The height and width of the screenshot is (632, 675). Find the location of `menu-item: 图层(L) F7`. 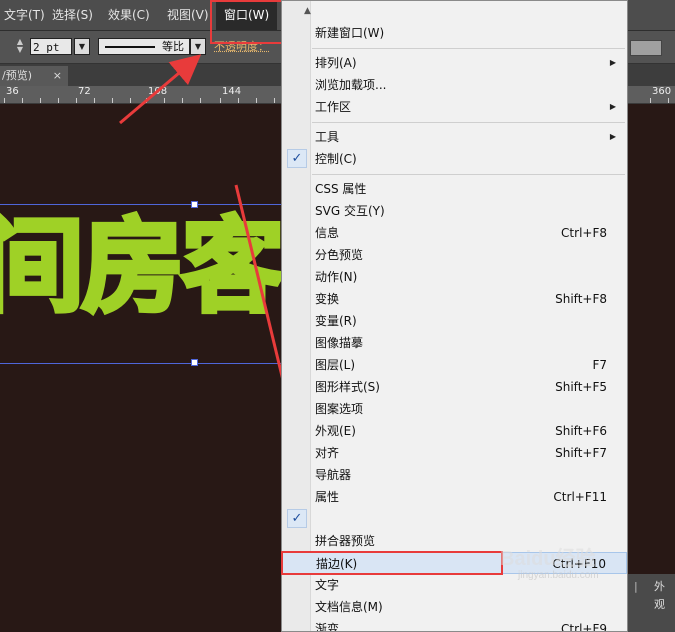

menu-item: 图层(L) F7 is located at coordinates (454, 365).